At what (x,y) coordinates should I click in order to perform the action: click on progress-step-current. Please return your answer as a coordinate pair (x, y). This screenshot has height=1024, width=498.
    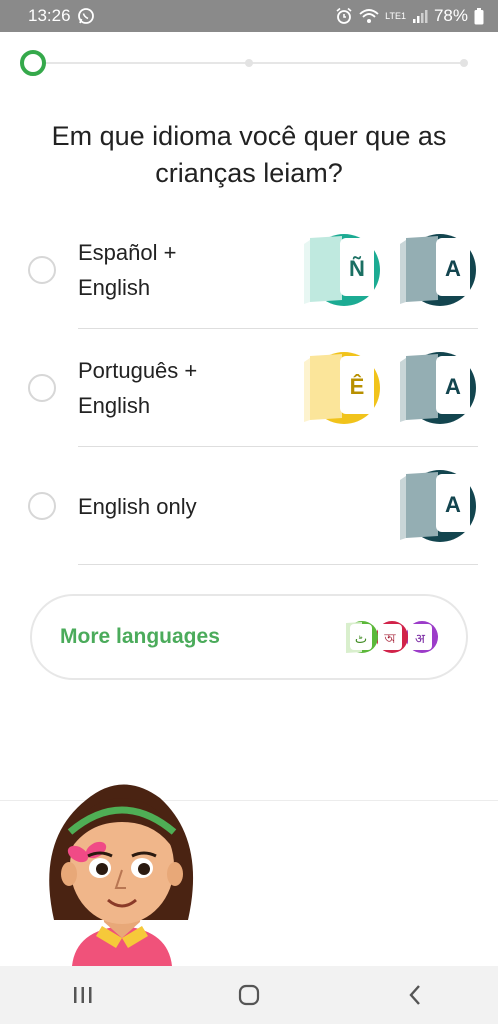
    Looking at the image, I should click on (33, 63).